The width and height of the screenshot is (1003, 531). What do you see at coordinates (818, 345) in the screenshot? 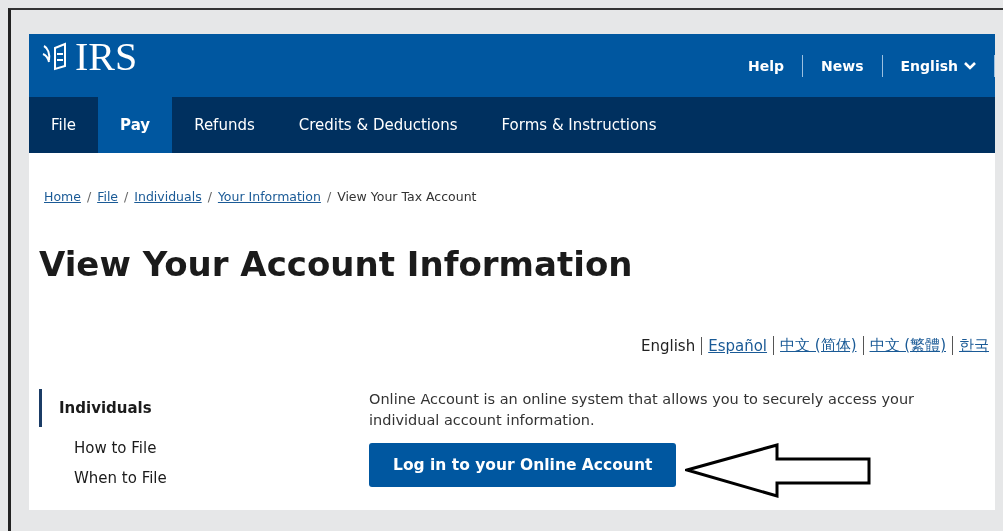
I see `language-link: 中文 (简体)` at bounding box center [818, 345].